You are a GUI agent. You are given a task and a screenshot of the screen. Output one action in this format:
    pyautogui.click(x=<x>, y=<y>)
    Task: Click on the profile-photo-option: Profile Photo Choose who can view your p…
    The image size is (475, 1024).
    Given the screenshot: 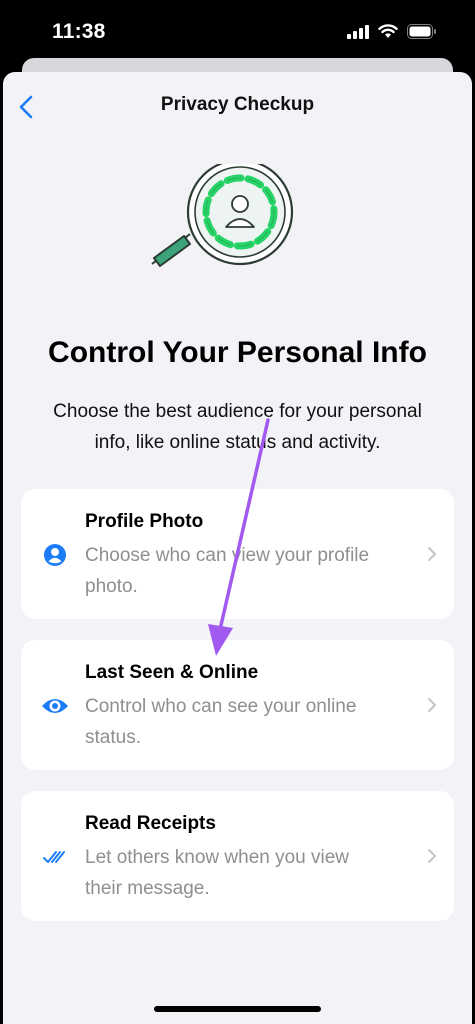 What is the action you would take?
    pyautogui.click(x=237, y=554)
    